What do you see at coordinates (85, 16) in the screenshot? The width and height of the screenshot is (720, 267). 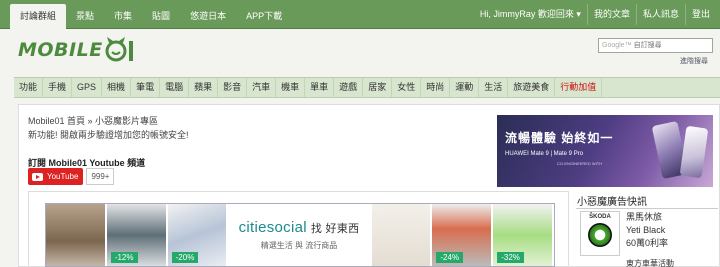 I see `tab-attractions: 景點` at bounding box center [85, 16].